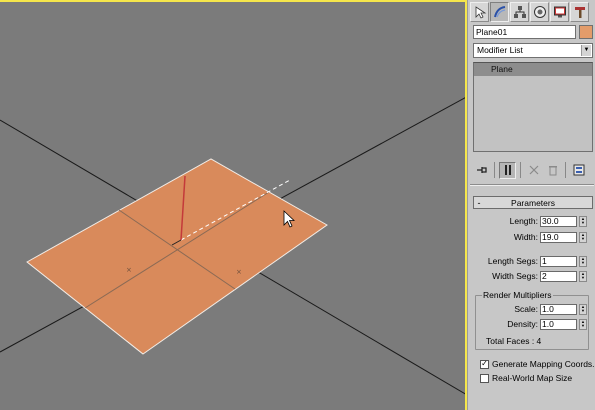  I want to click on length-segs-label: Length Segs:, so click(512, 261).